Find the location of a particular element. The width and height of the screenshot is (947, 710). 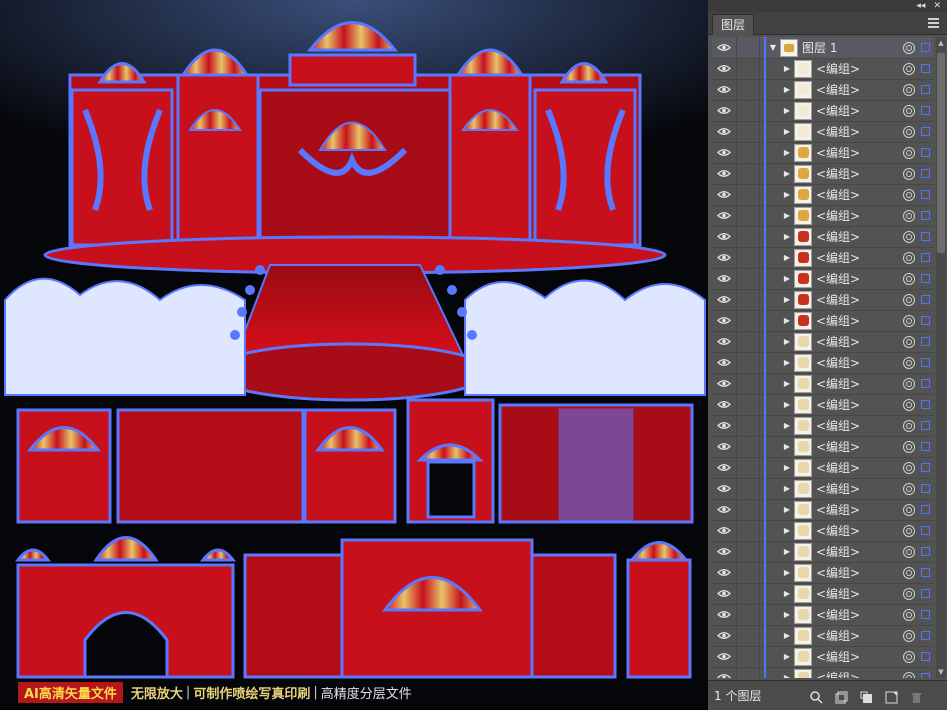

tab-layers: 图层 is located at coordinates (733, 24).